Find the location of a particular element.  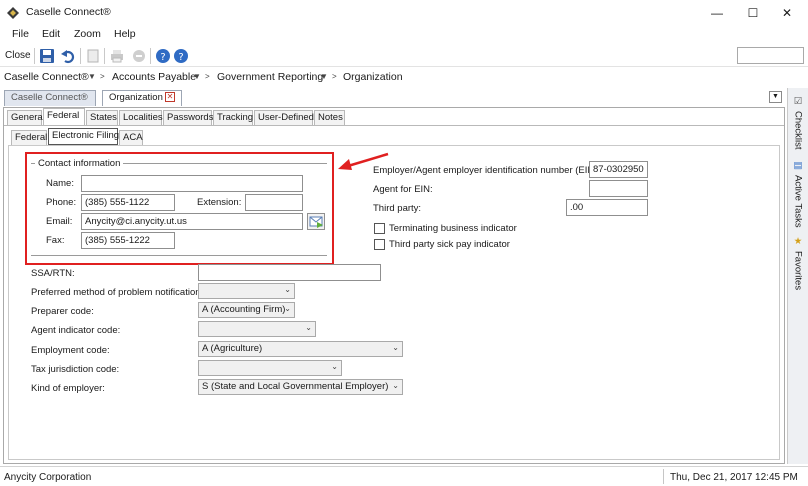

pref-notification-select: ⌄ is located at coordinates (246, 291).